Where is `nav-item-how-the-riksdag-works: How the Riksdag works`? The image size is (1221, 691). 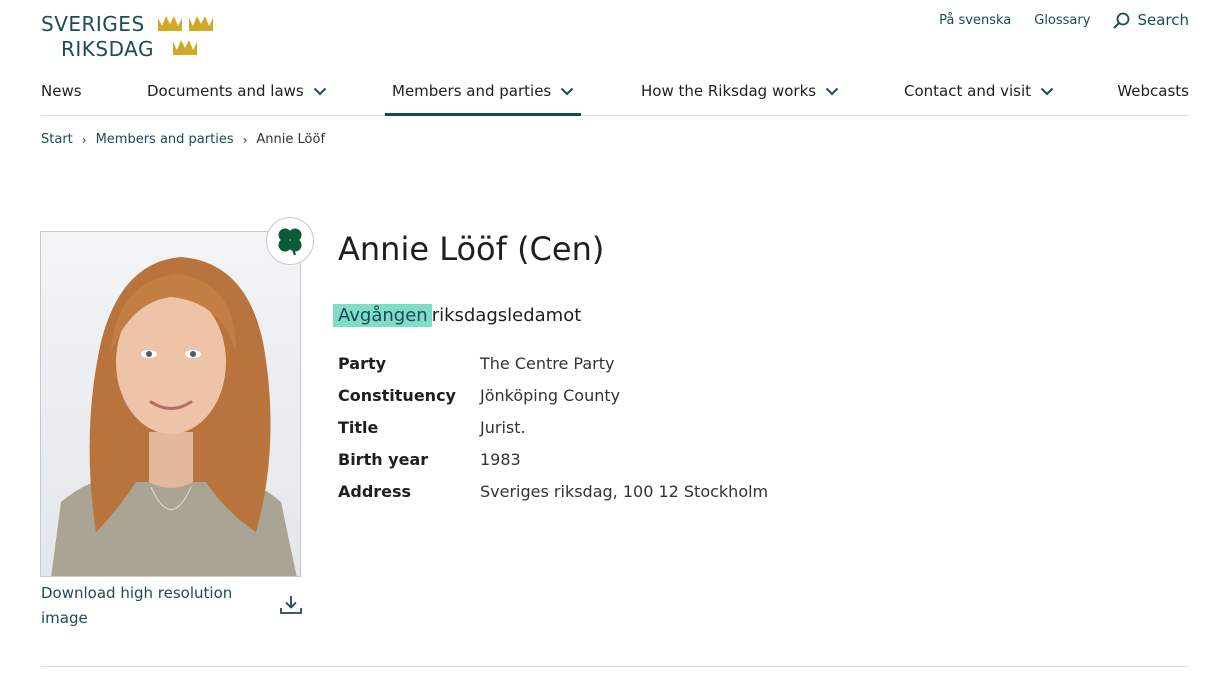 nav-item-how-the-riksdag-works: How the Riksdag works is located at coordinates (740, 97).